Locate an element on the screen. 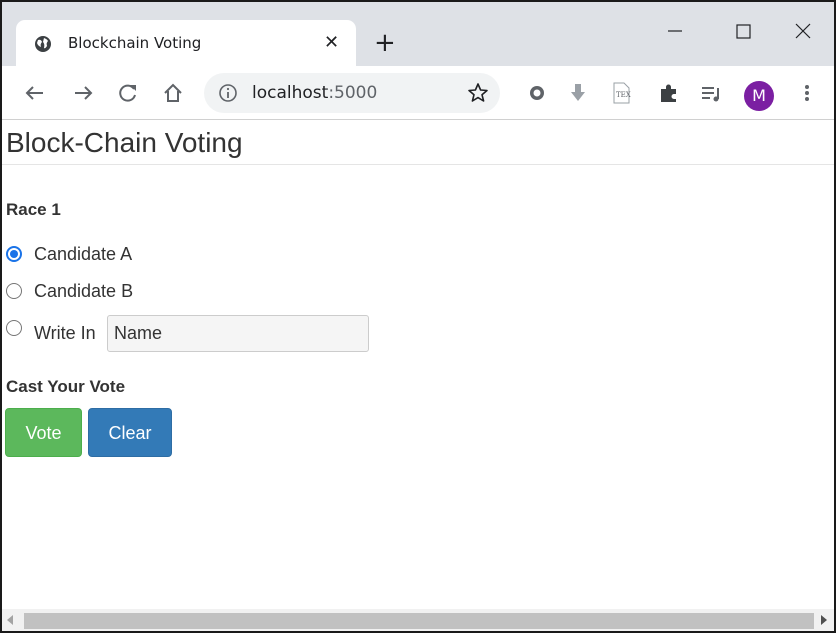 Image resolution: width=836 pixels, height=633 pixels. back-arrow-icon is located at coordinates (35, 93).